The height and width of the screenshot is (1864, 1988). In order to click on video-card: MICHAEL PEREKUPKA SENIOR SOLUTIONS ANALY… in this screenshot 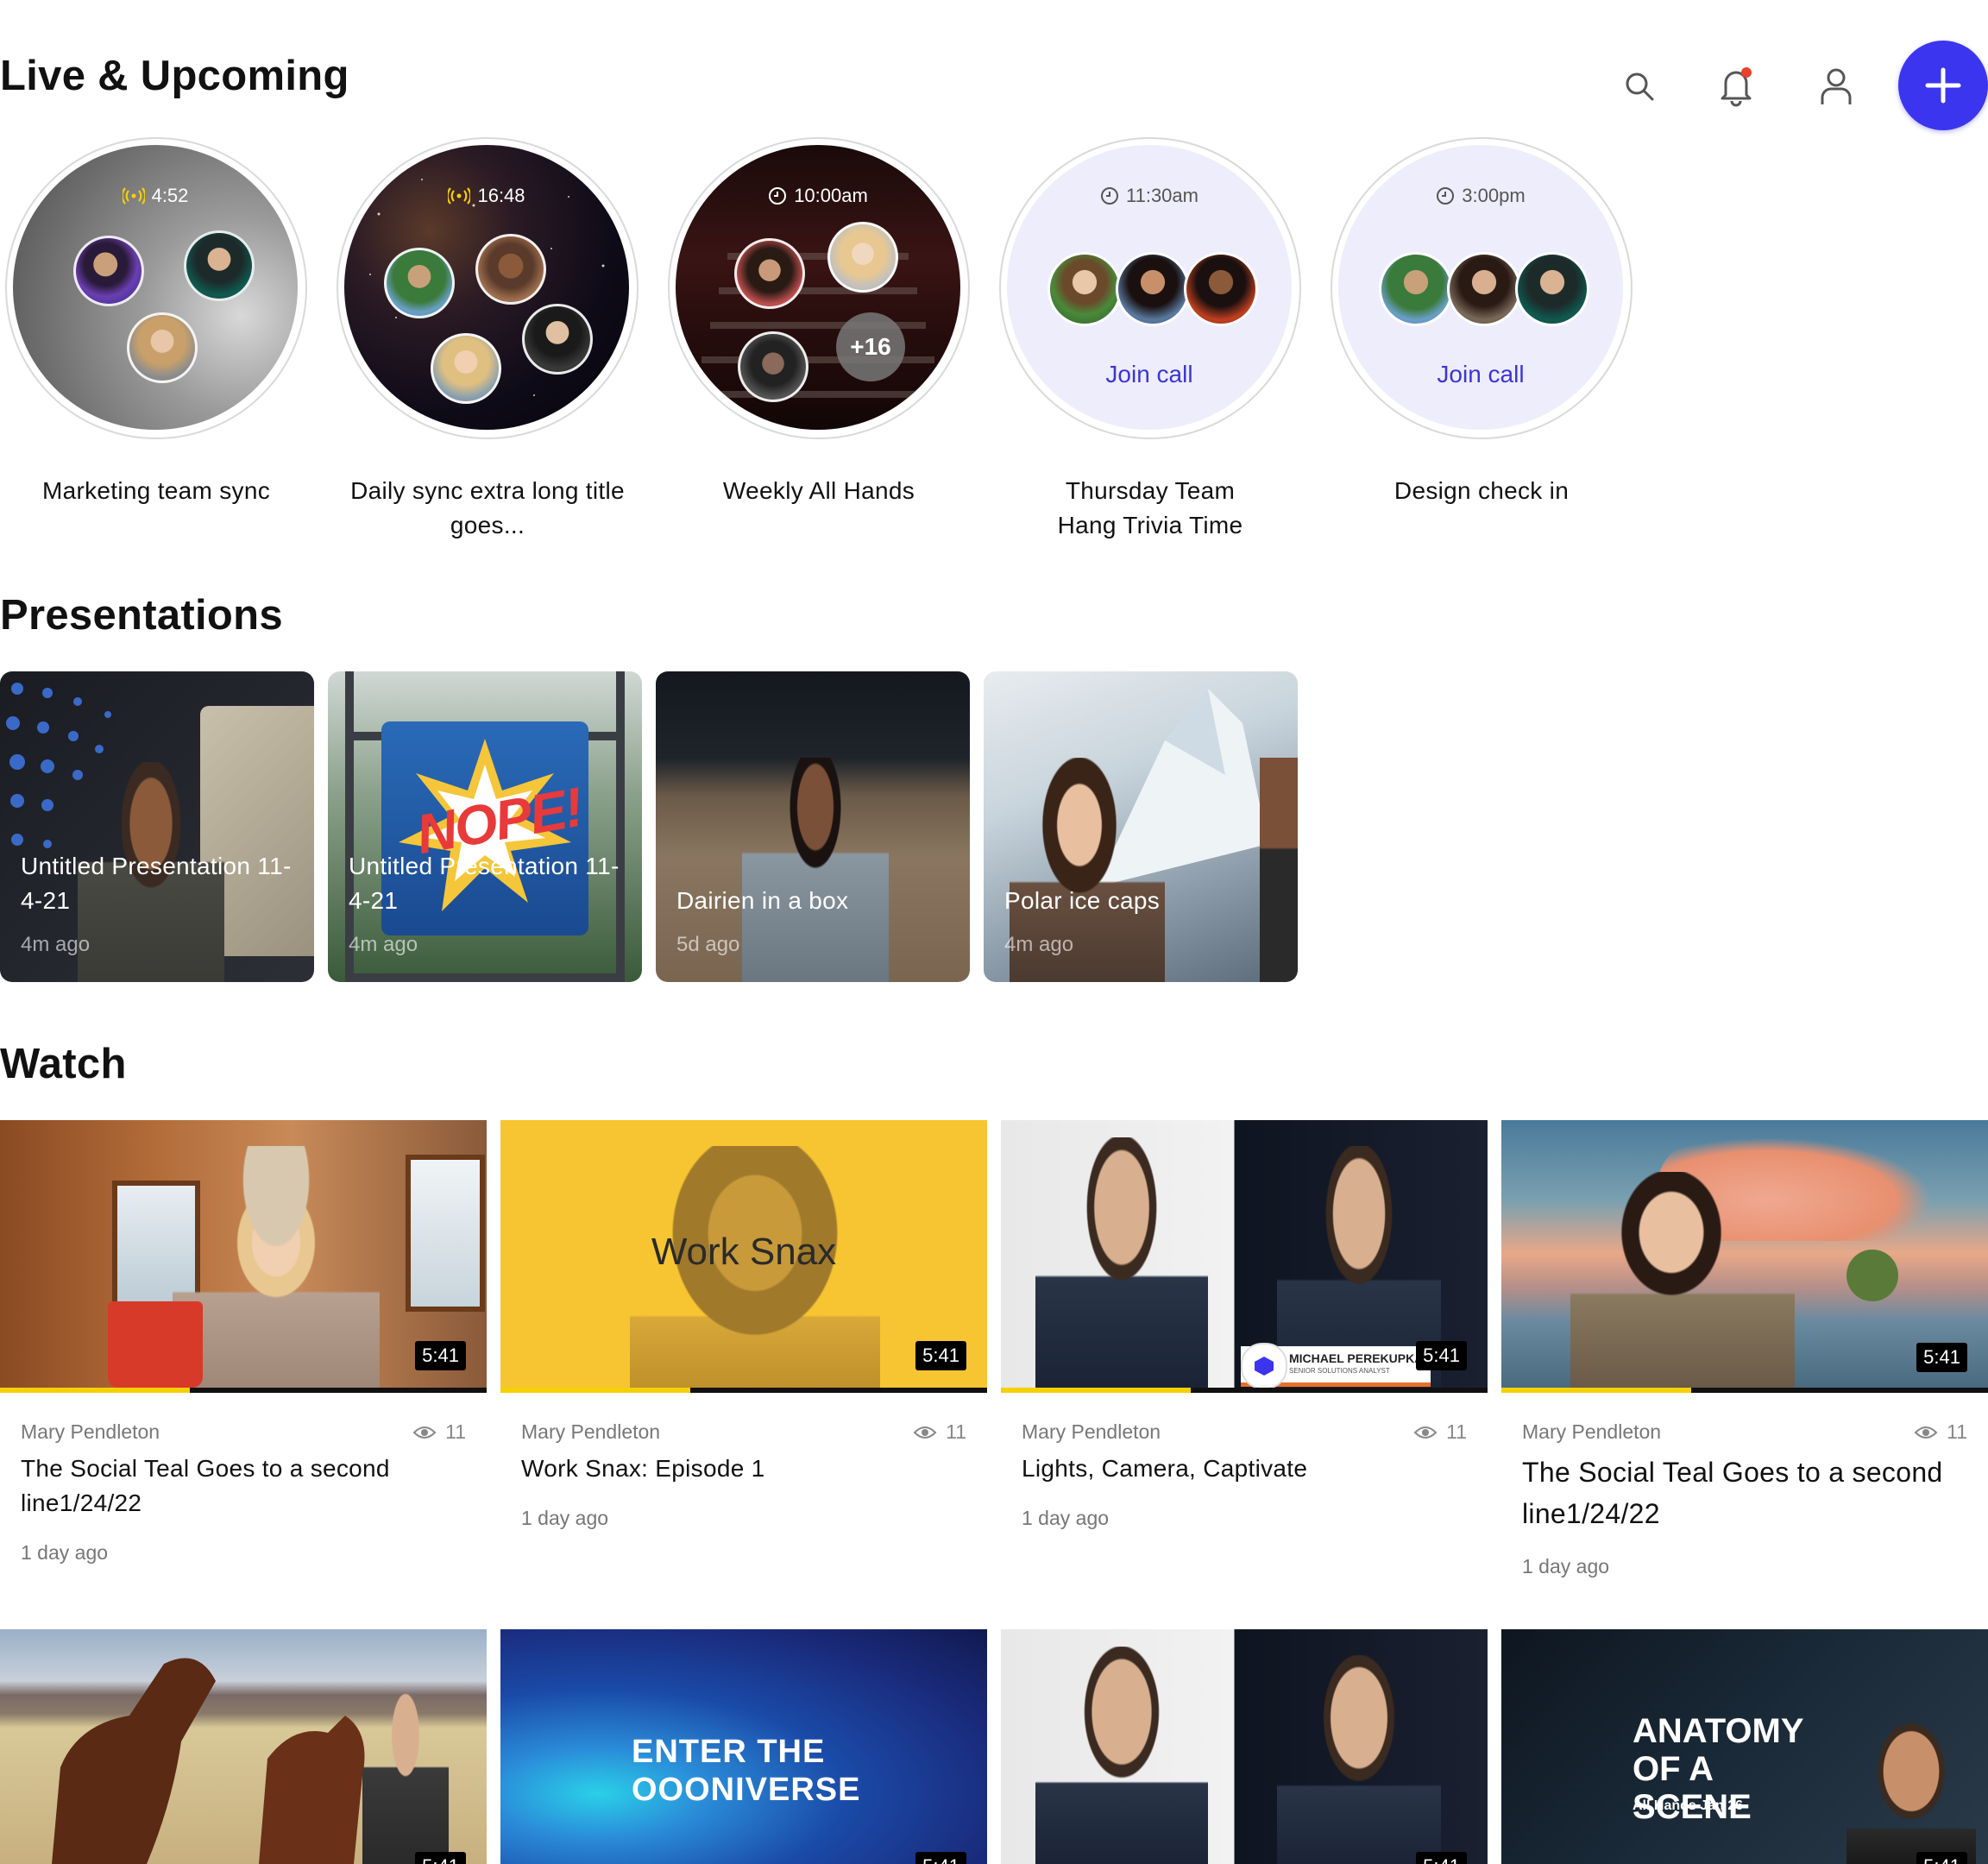, I will do `click(1244, 1327)`.